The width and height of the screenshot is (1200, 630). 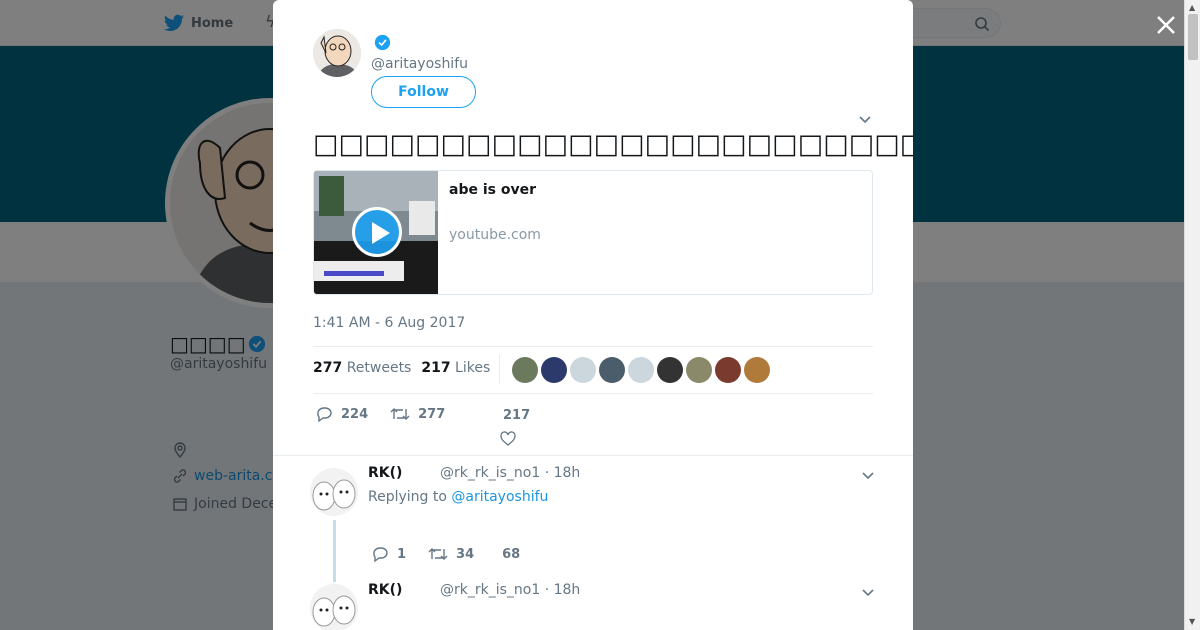 I want to click on card-title: abe is over, so click(x=492, y=190).